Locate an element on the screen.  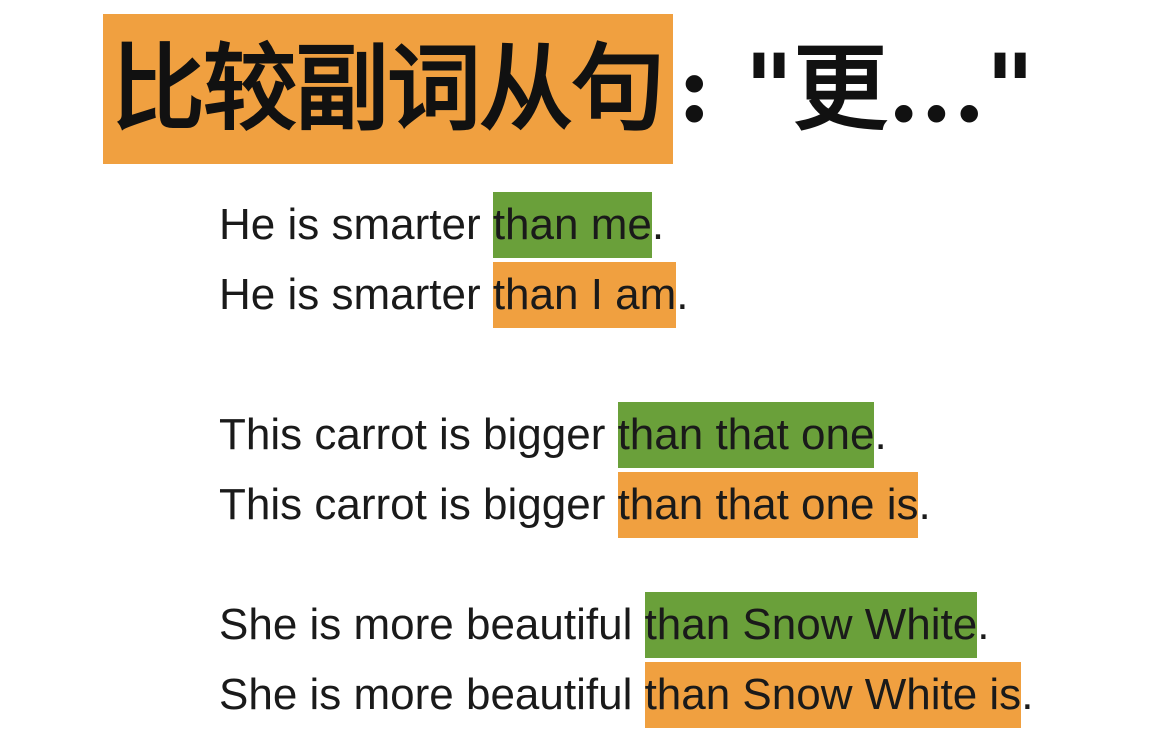
sentence-3: This carrot is bigger than that one. is located at coordinates (553, 435).